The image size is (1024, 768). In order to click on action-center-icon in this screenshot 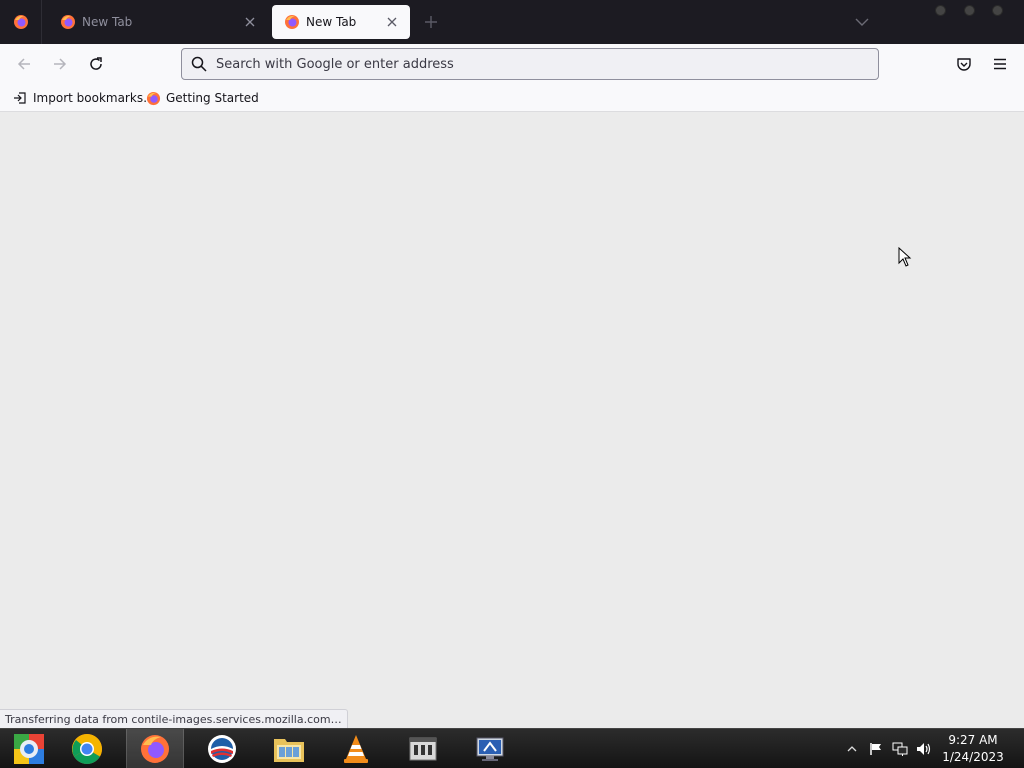, I will do `click(876, 749)`.